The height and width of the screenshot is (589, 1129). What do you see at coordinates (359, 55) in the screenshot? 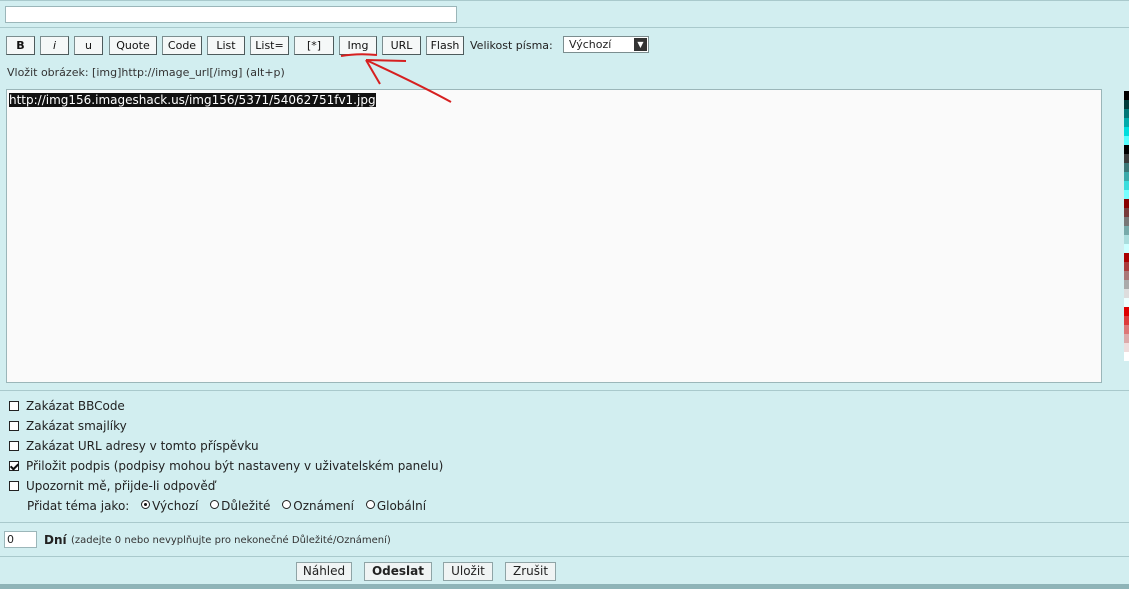
I see `annotation-underline` at bounding box center [359, 55].